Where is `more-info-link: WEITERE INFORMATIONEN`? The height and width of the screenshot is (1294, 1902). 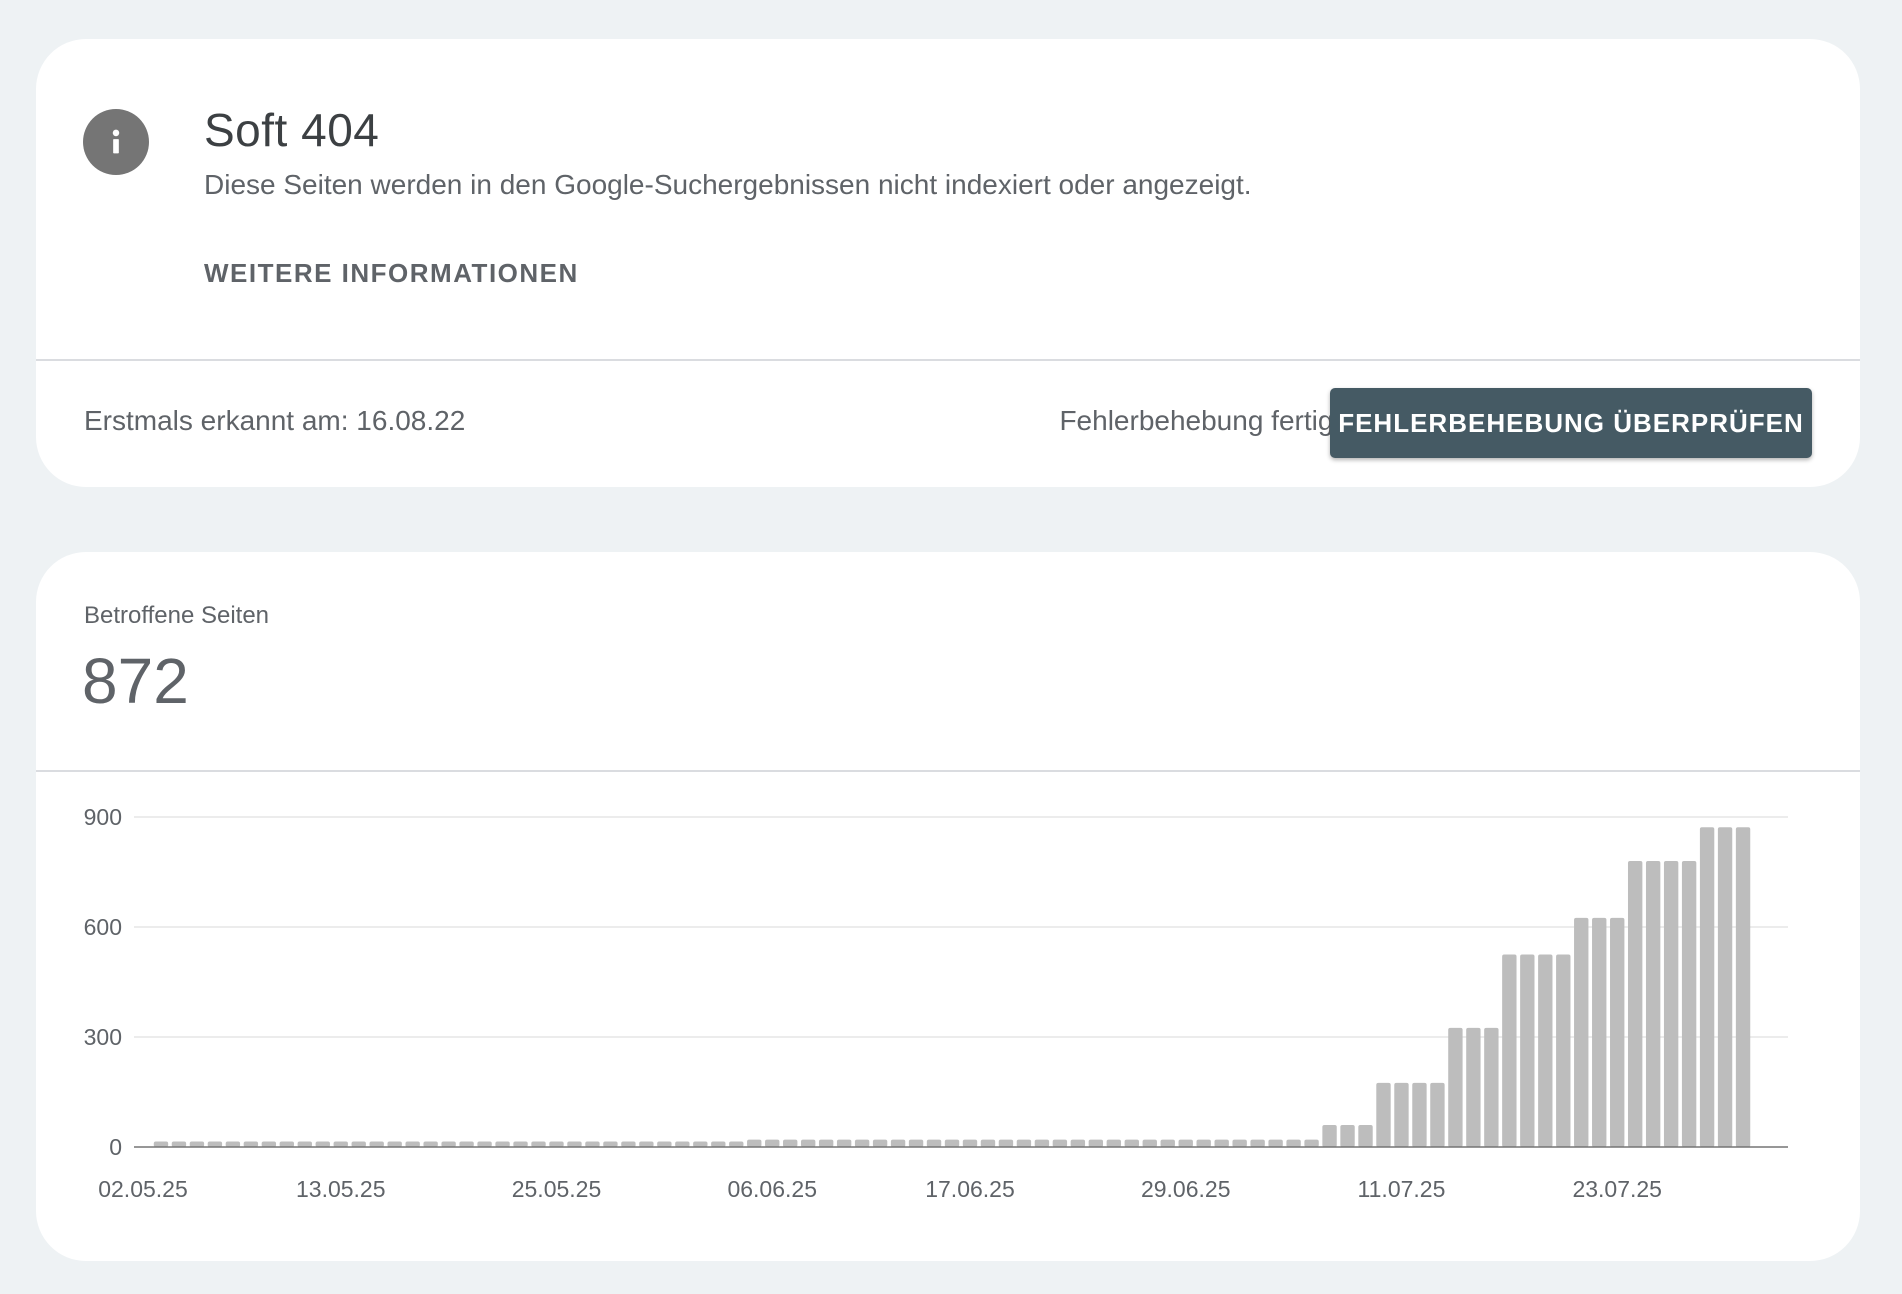
more-info-link: WEITERE INFORMATIONEN is located at coordinates (391, 273).